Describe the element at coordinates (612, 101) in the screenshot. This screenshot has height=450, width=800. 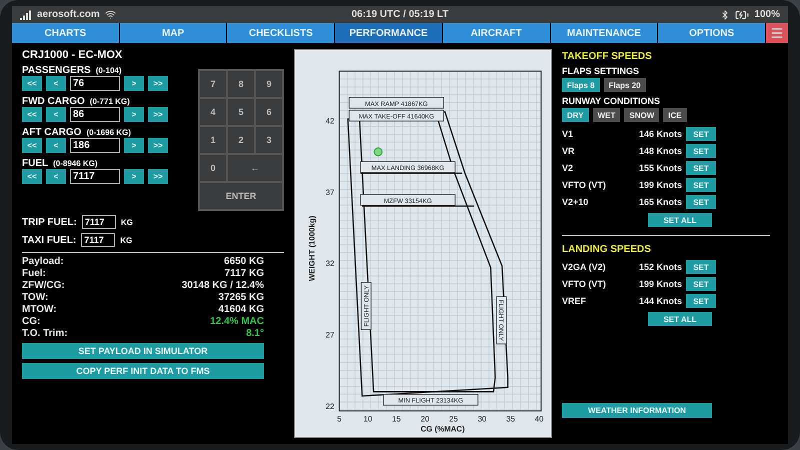
I see `section-subtitle: RUNWAY CONDITIONS` at that location.